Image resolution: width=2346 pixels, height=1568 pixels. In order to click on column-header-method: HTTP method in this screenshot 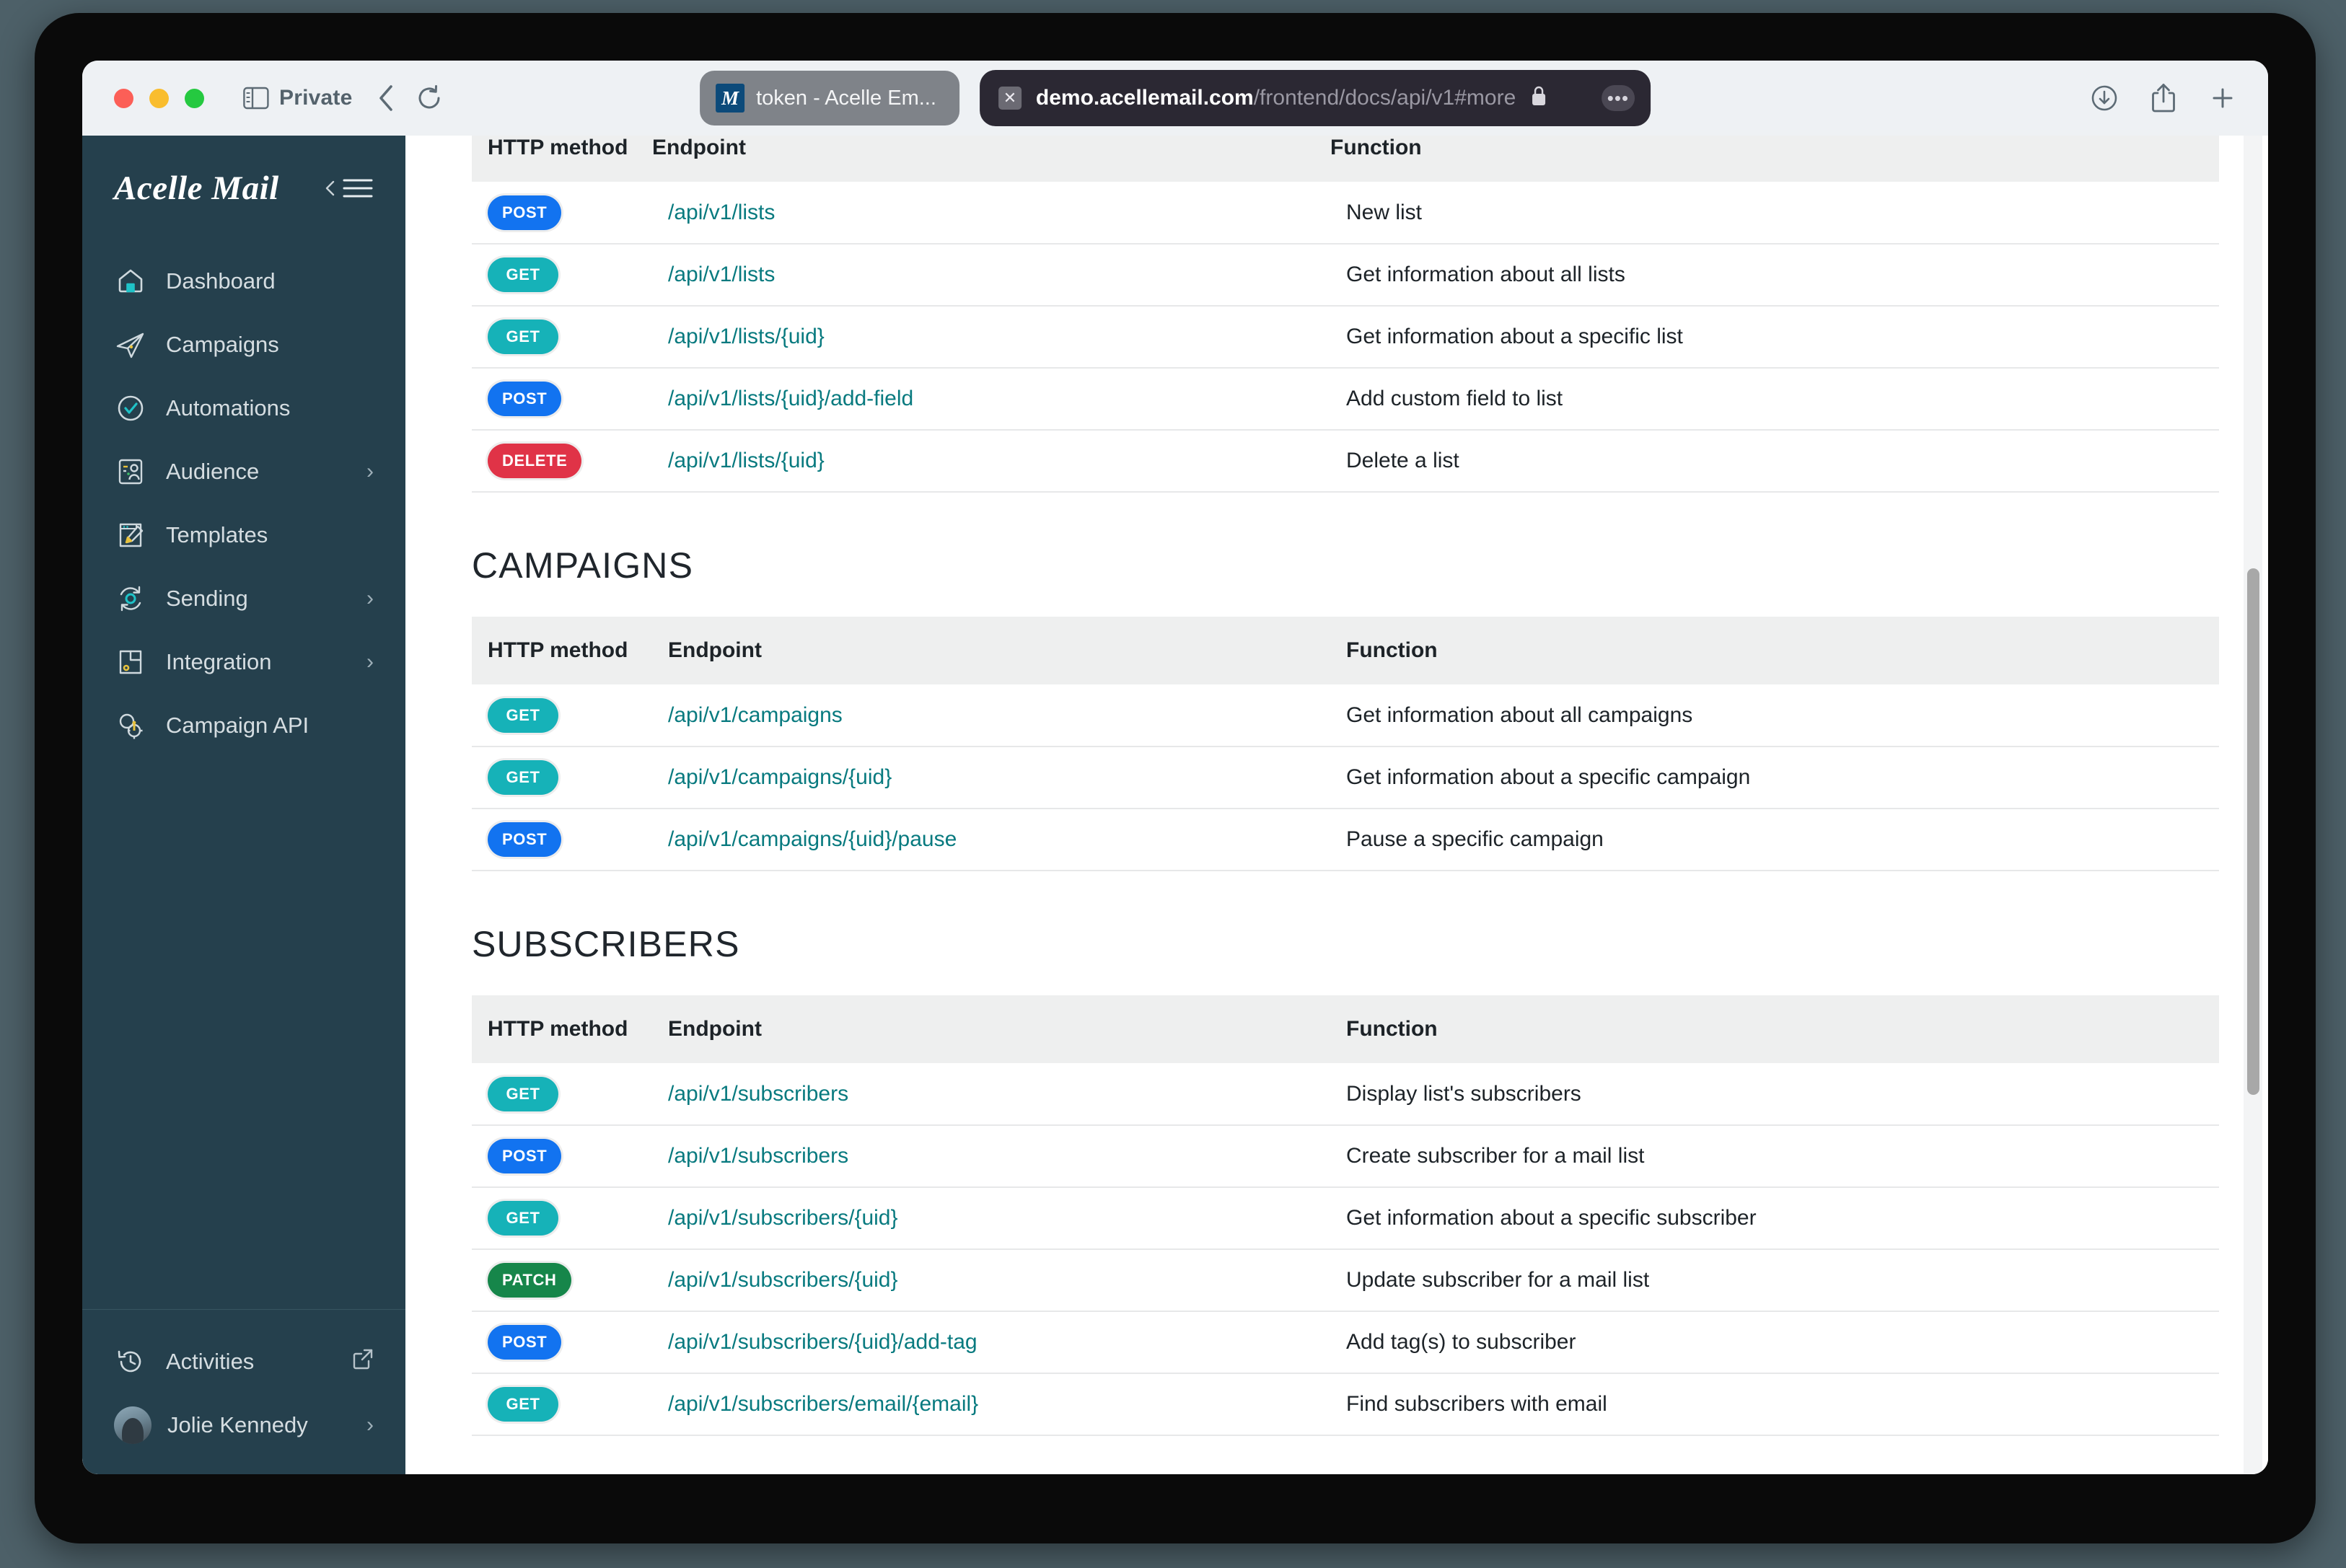, I will do `click(562, 1029)`.